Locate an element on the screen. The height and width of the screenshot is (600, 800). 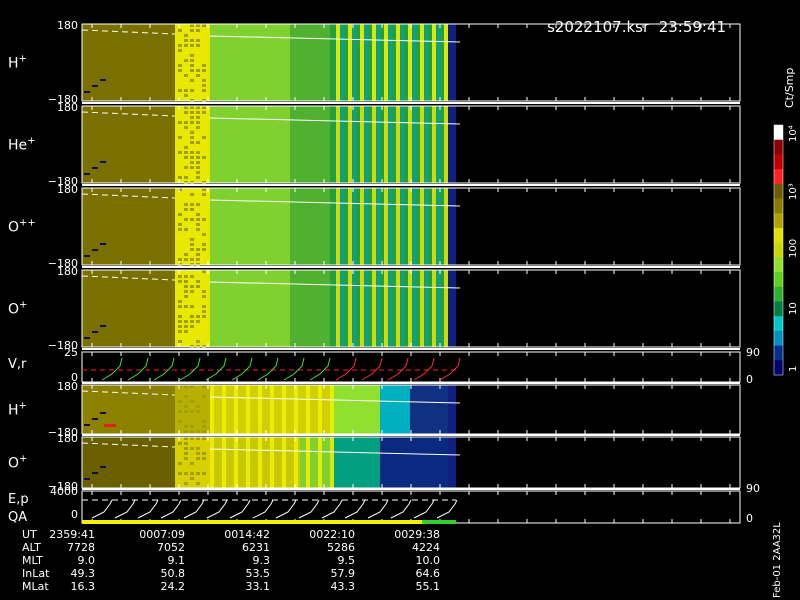
y-max-label: 4000 is located at coordinates (64, 491).